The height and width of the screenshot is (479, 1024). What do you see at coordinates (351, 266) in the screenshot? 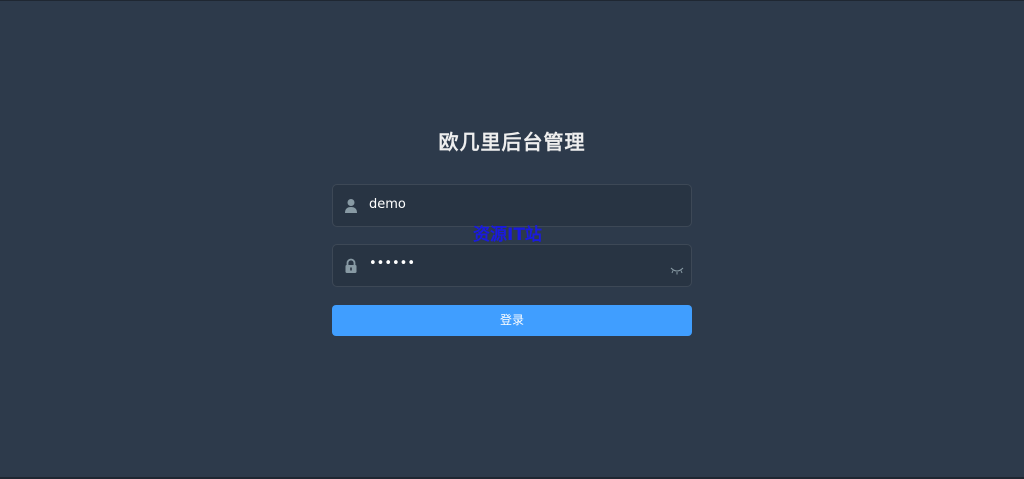
I see `lock-icon` at bounding box center [351, 266].